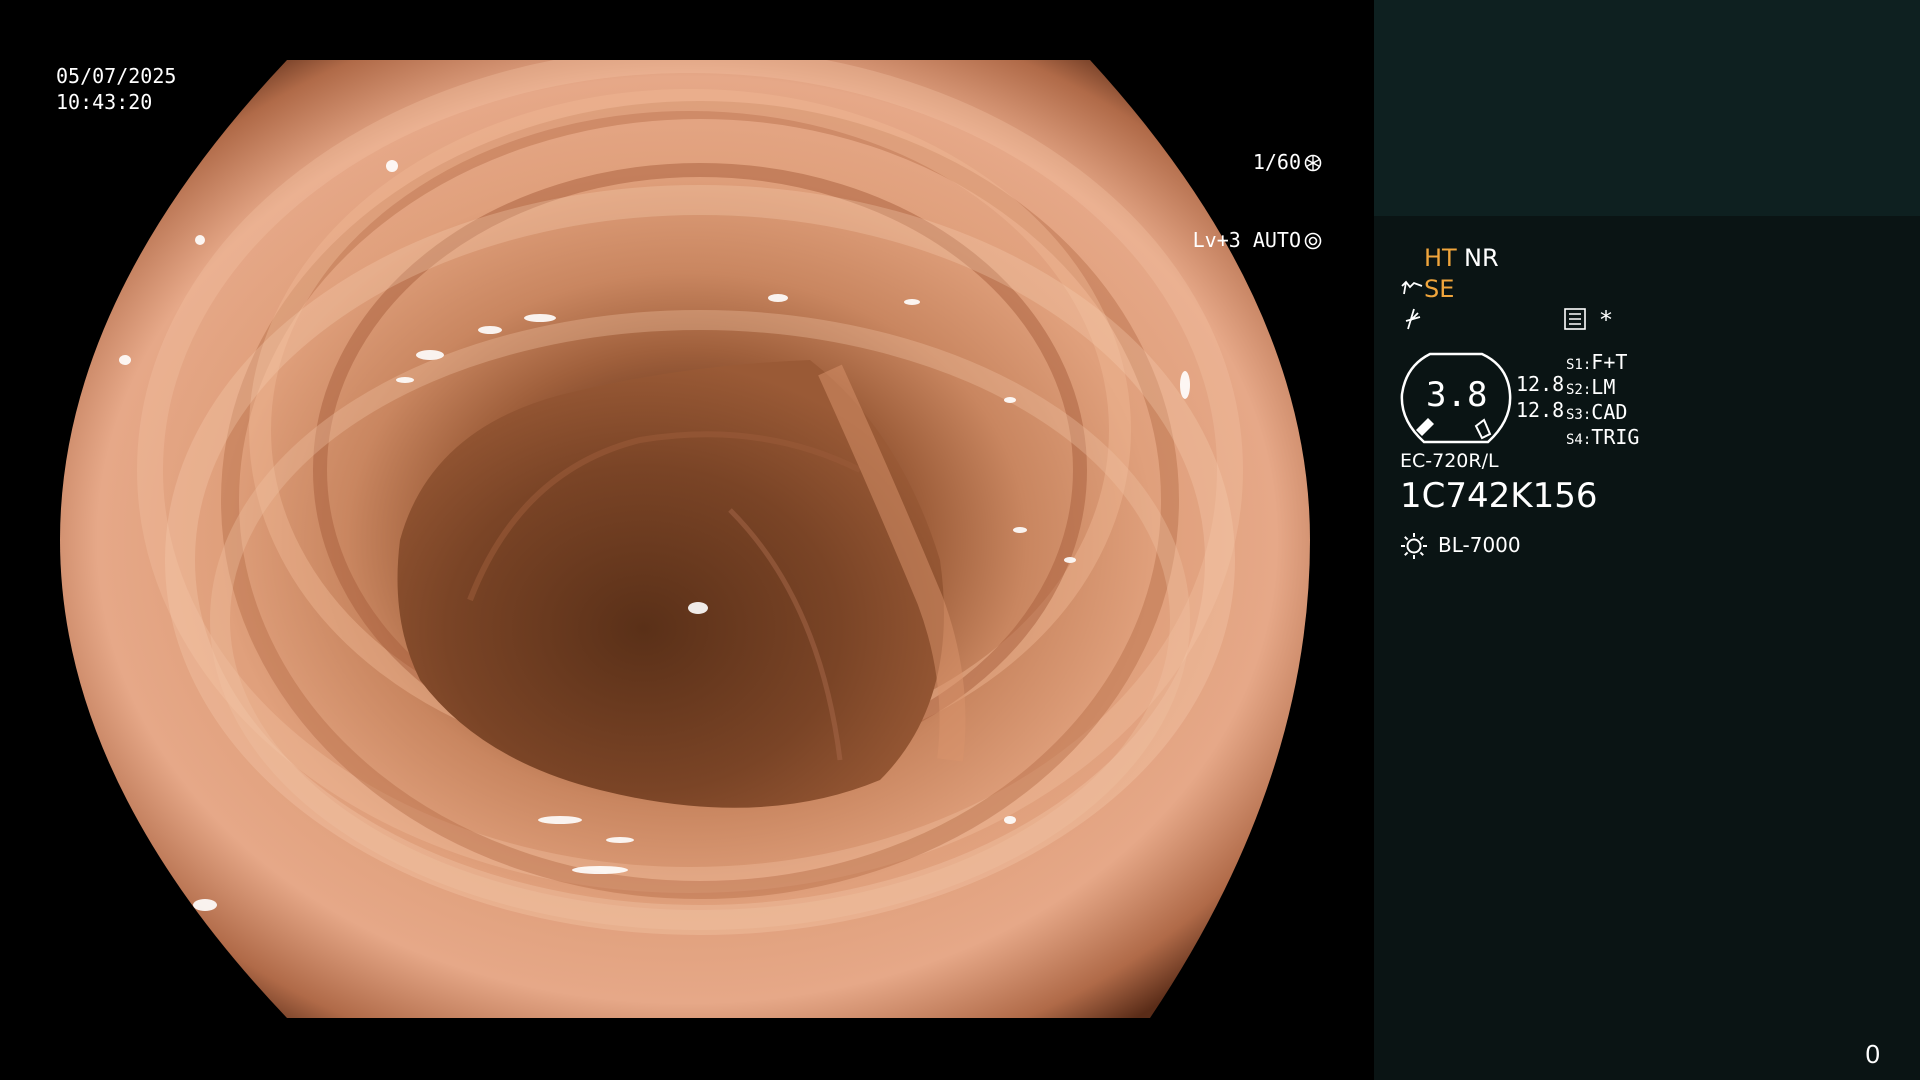 This screenshot has width=1920, height=1080. I want to click on asterisk-label: *, so click(1606, 320).